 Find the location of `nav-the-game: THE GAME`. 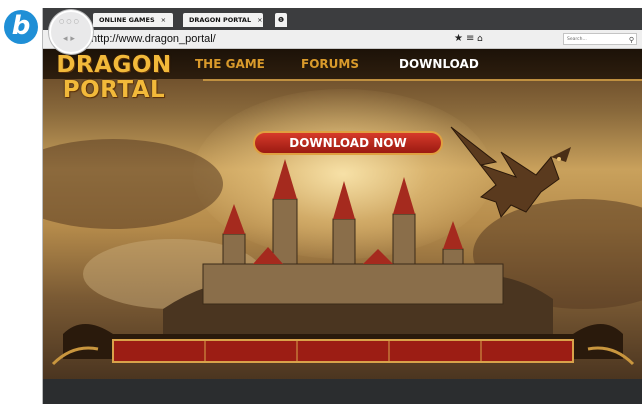

nav-the-game: THE GAME is located at coordinates (230, 64).